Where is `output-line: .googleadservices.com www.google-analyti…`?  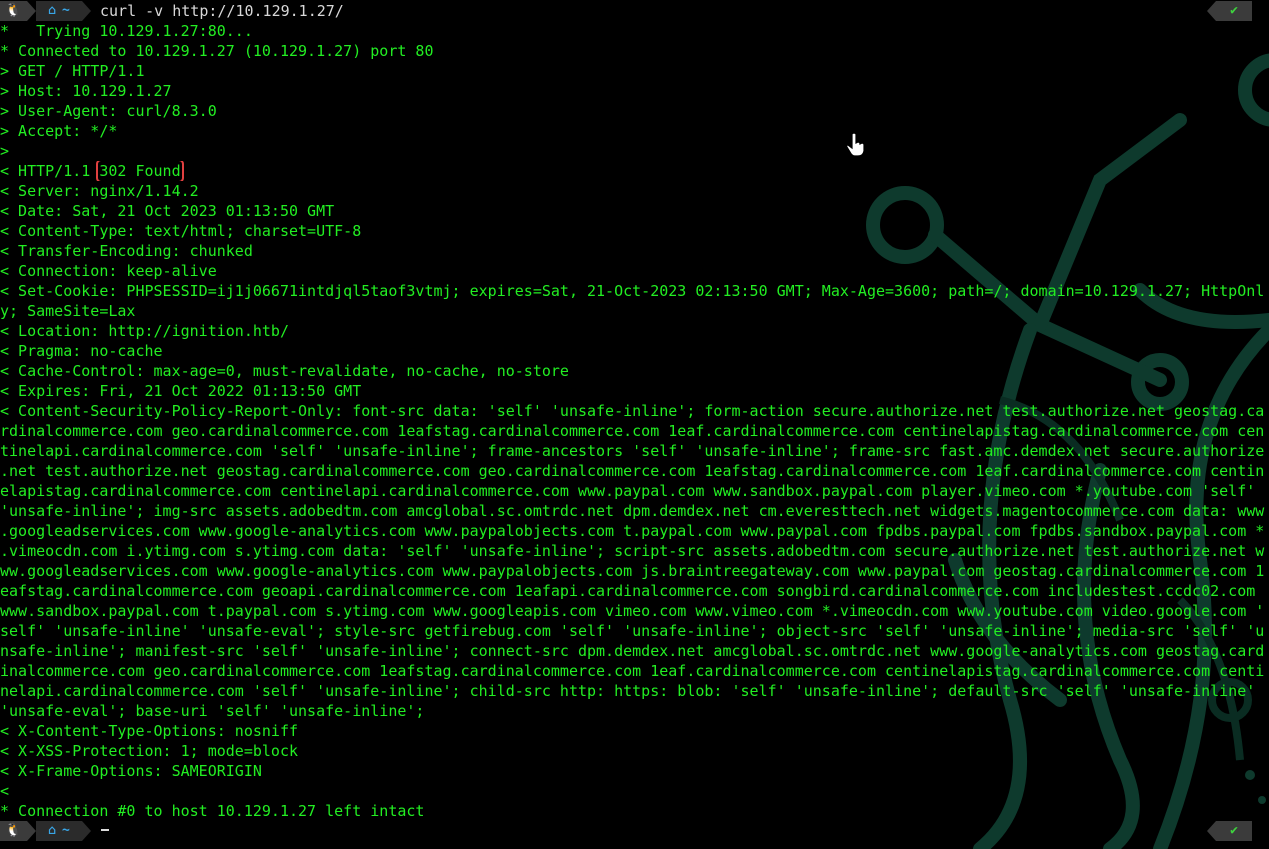 output-line: .googleadservices.com www.google-analyti… is located at coordinates (632, 531).